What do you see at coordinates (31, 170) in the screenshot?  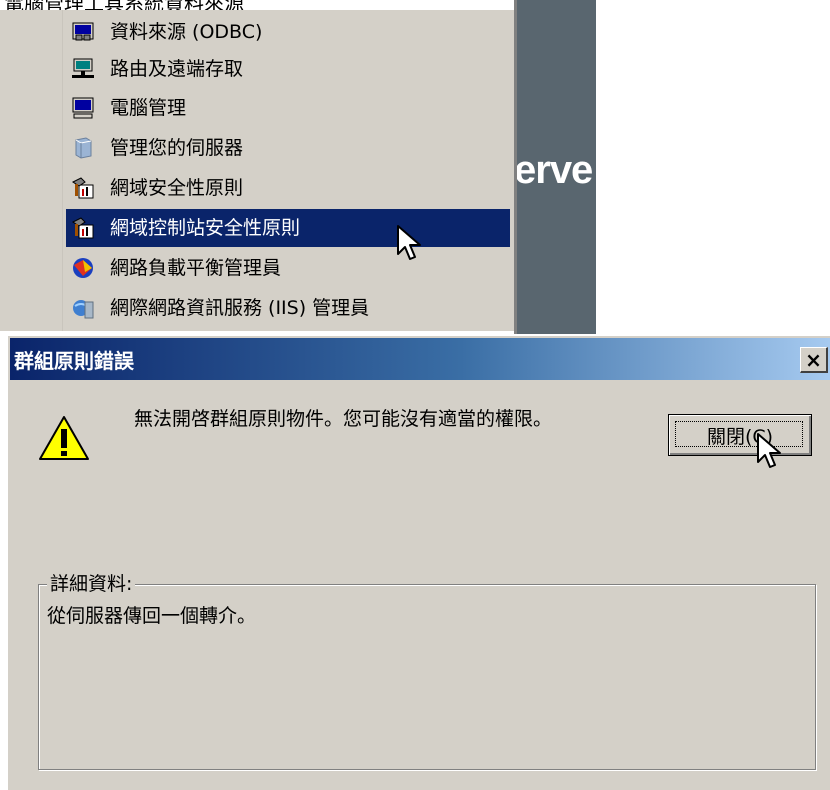 I see `menu-side-stripe` at bounding box center [31, 170].